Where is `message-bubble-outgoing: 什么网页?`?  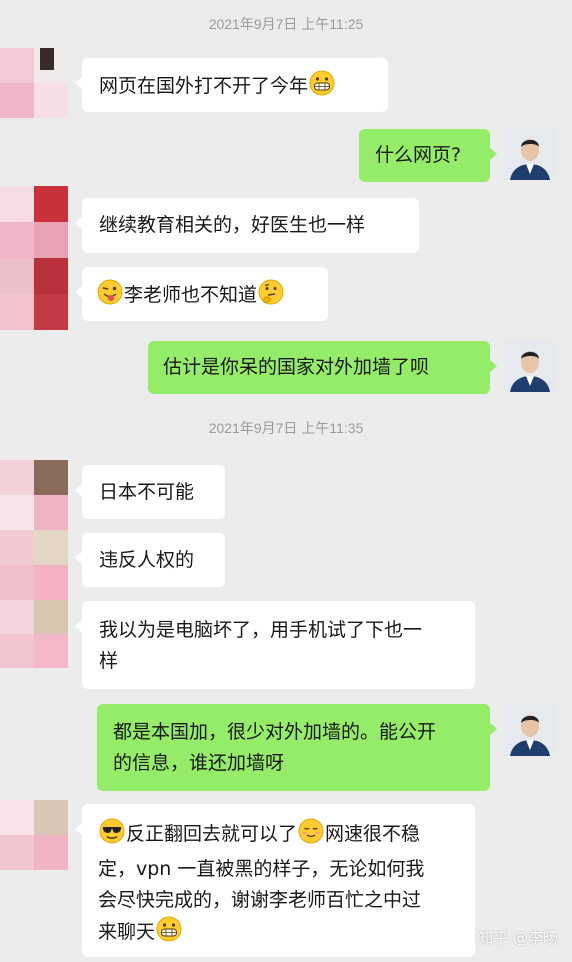
message-bubble-outgoing: 什么网页? is located at coordinates (428, 155).